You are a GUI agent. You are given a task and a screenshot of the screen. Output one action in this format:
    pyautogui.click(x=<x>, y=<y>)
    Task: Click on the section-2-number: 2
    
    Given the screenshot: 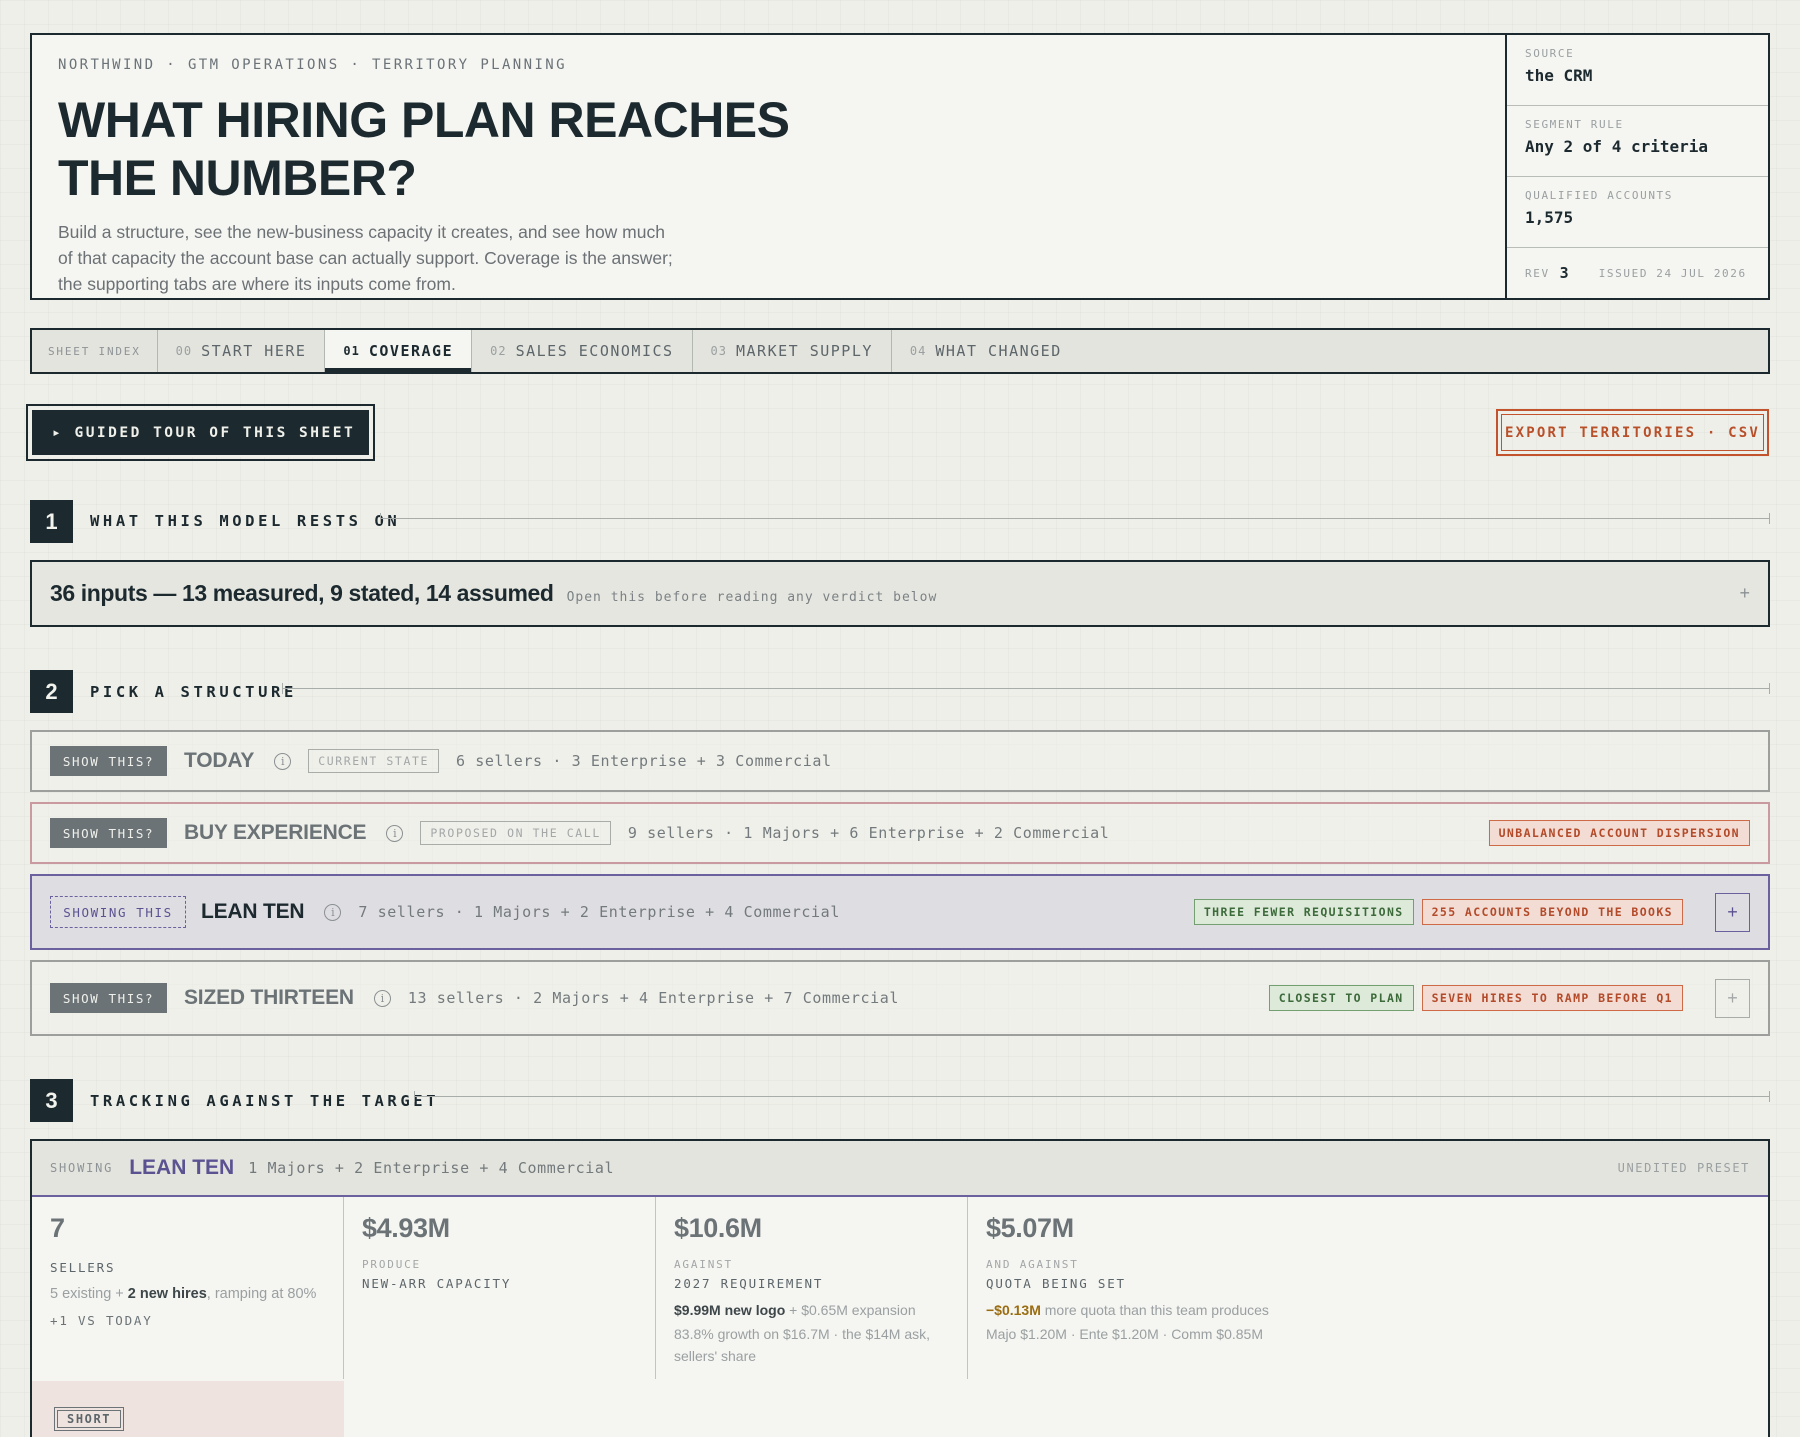 What is the action you would take?
    pyautogui.click(x=51, y=691)
    